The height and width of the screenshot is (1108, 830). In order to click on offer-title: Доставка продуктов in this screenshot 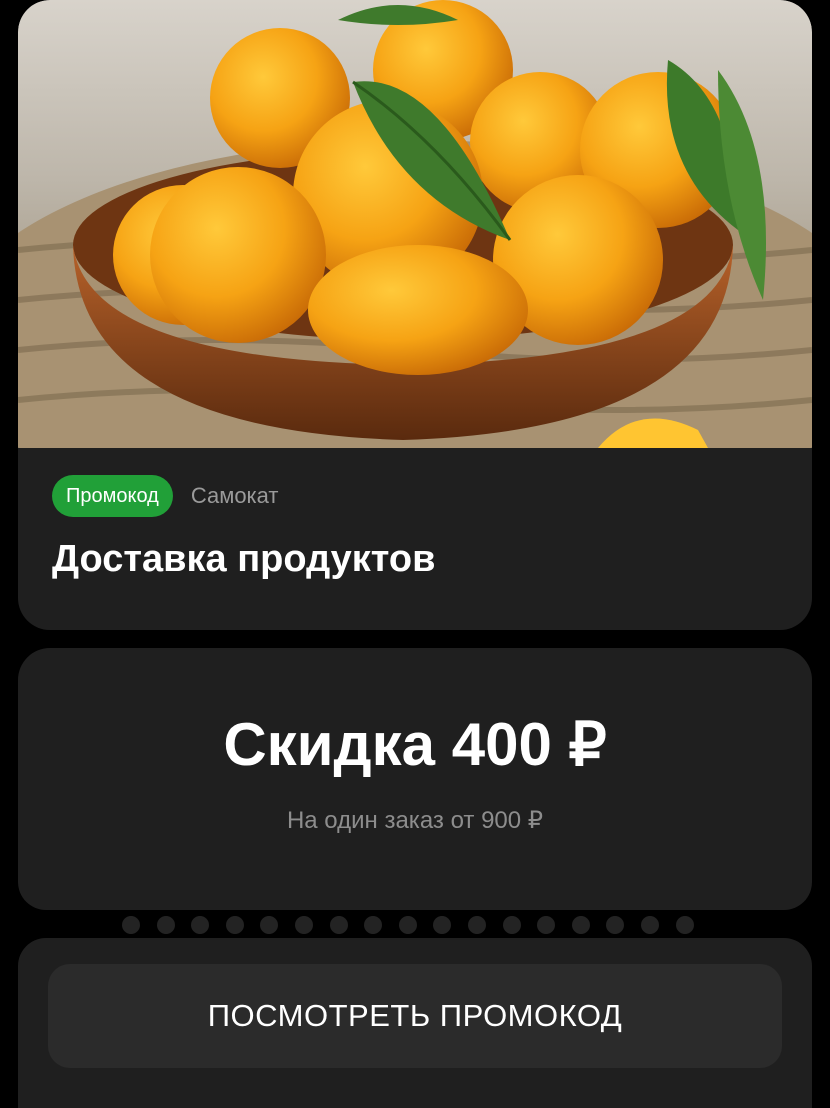, I will do `click(244, 559)`.